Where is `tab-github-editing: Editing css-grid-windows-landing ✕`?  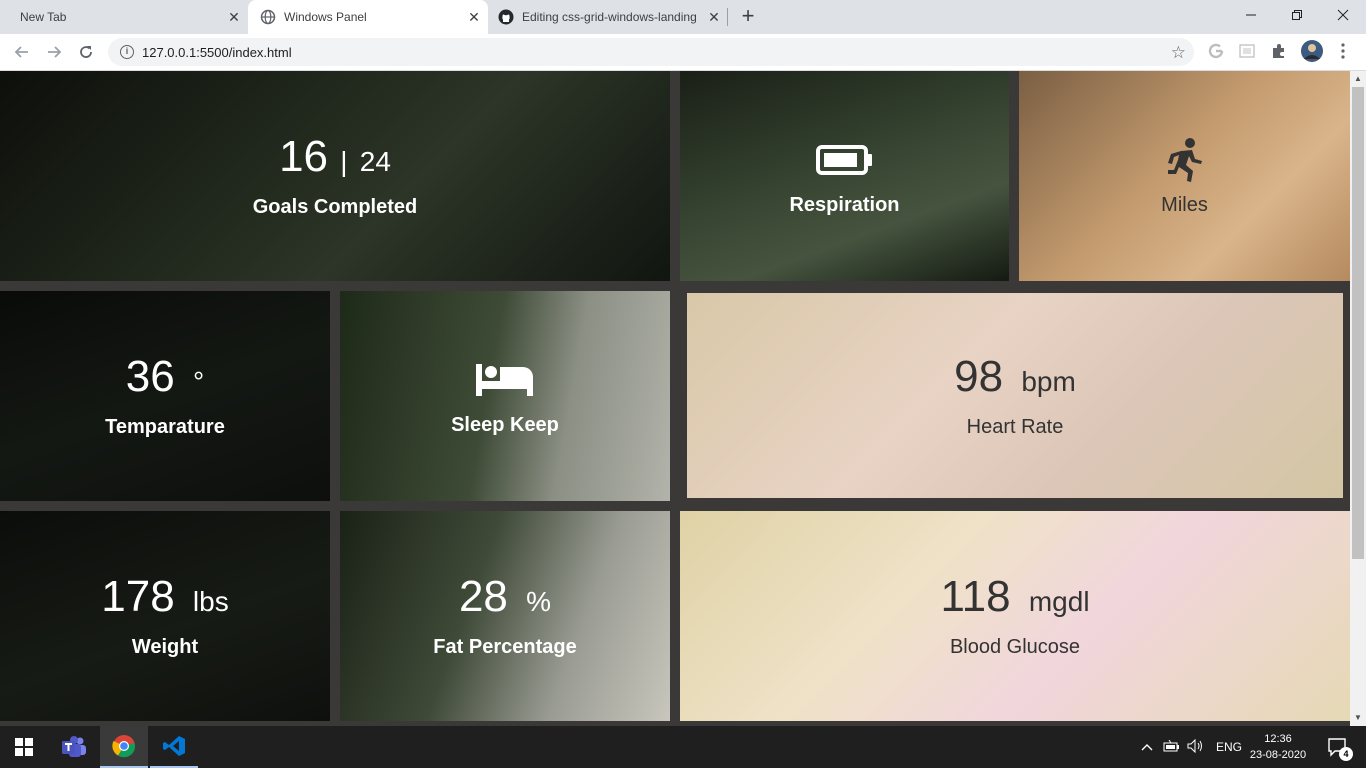 tab-github-editing: Editing css-grid-windows-landing ✕ is located at coordinates (608, 17).